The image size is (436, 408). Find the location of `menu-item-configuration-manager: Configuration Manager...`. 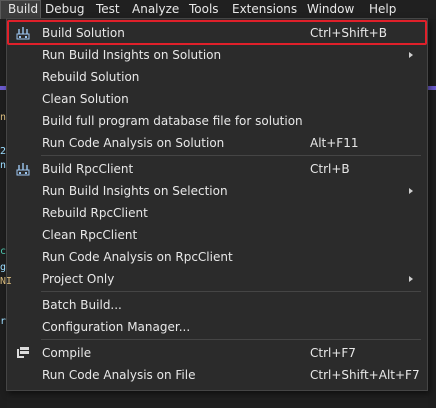

menu-item-configuration-manager: Configuration Manager... is located at coordinates (217, 327).